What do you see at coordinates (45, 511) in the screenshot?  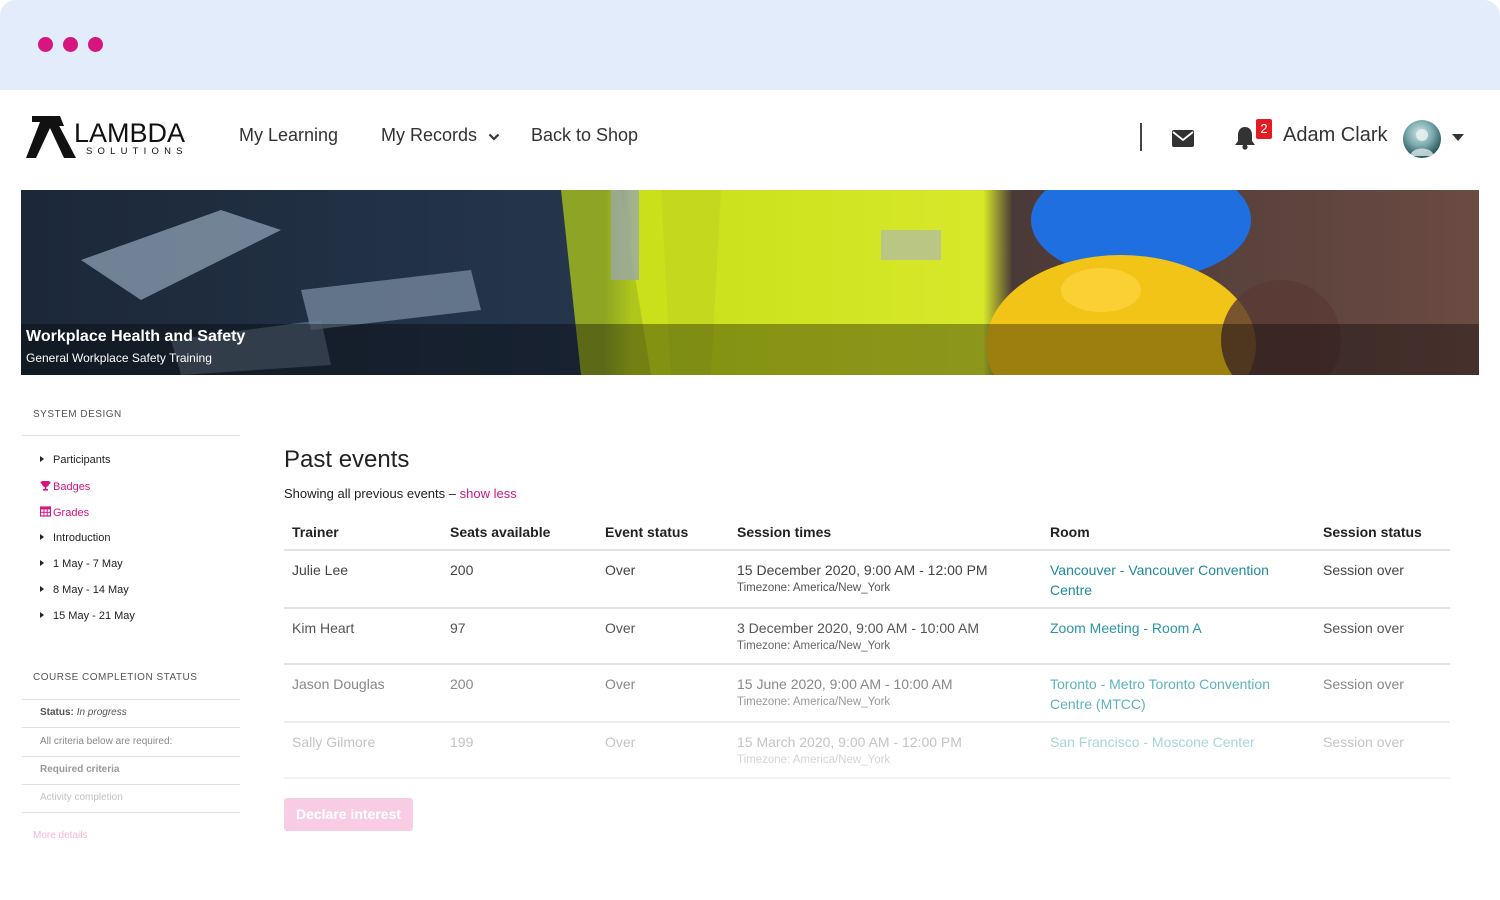 I see `table-icon` at bounding box center [45, 511].